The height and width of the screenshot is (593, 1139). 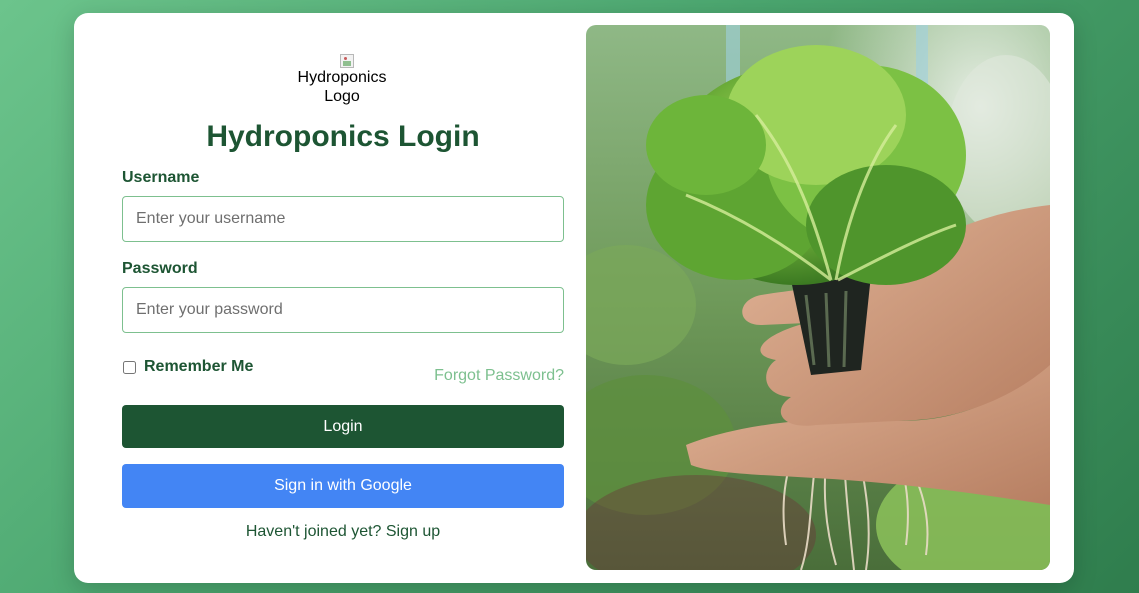 What do you see at coordinates (343, 486) in the screenshot?
I see `google-signin-button: Sign in with Google` at bounding box center [343, 486].